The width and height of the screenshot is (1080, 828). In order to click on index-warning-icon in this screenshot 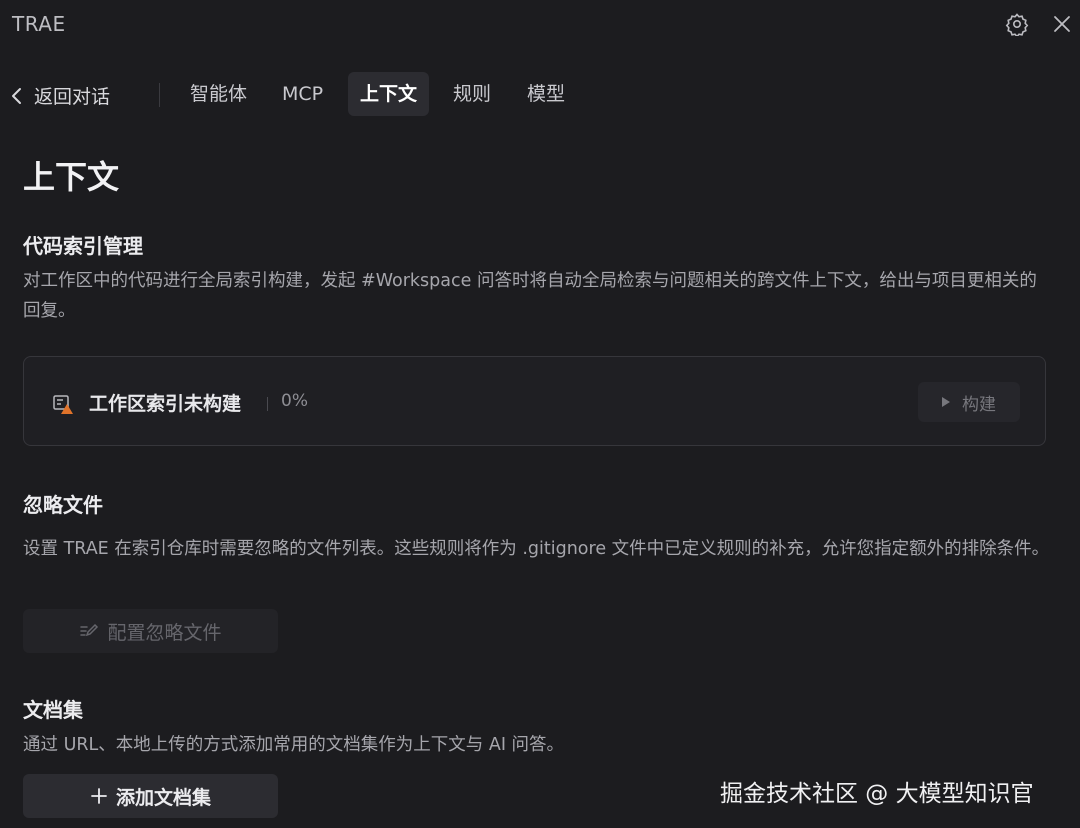, I will do `click(63, 404)`.